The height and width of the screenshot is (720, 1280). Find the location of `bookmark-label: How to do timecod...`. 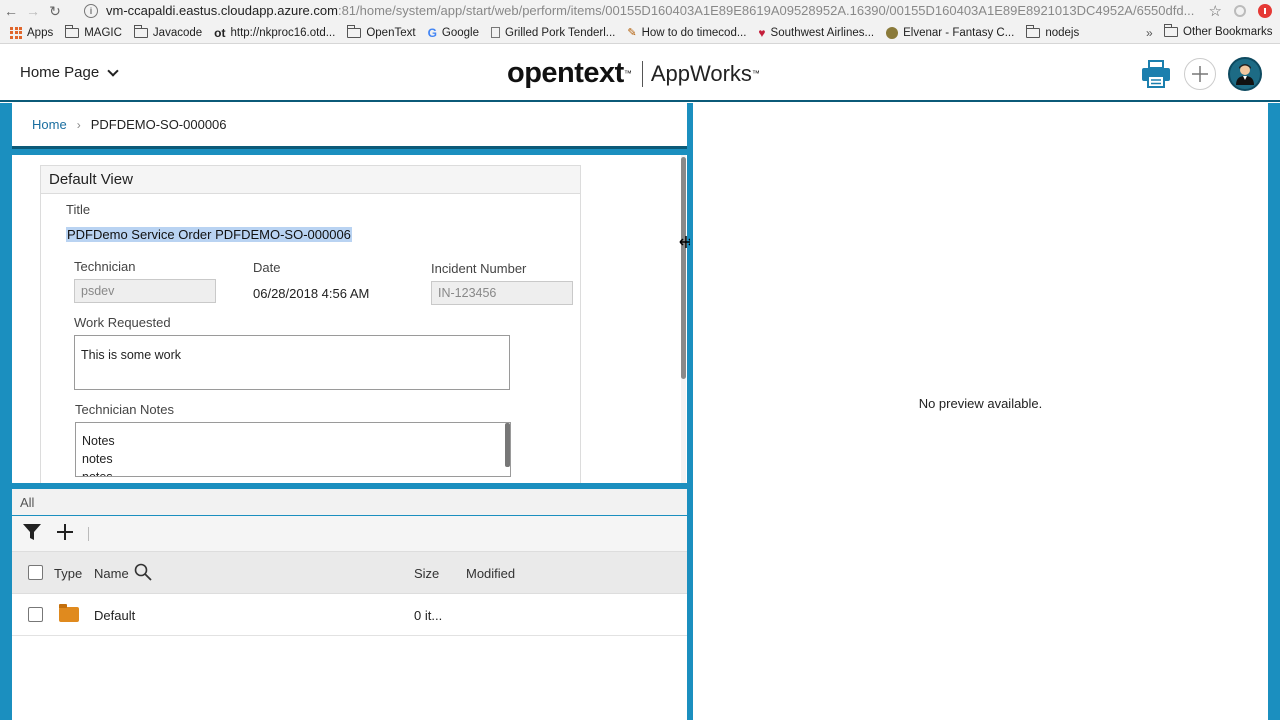

bookmark-label: How to do timecod... is located at coordinates (694, 32).